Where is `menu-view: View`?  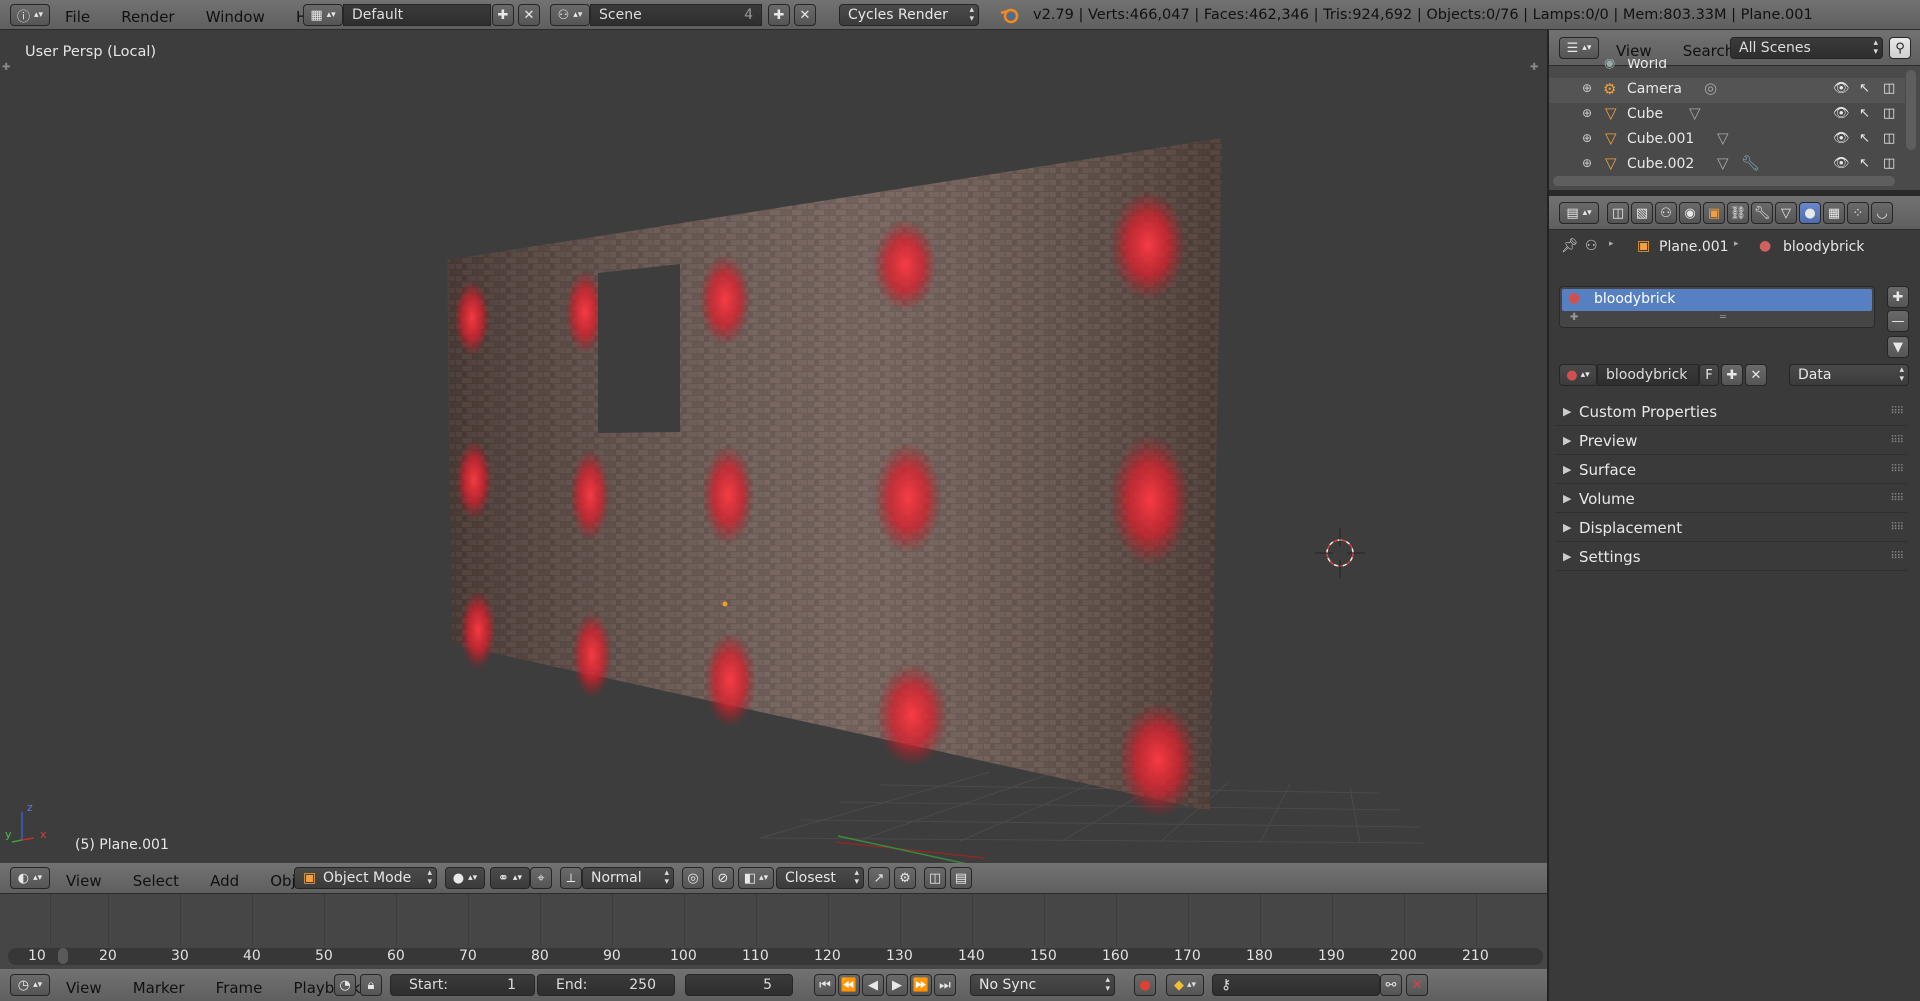 menu-view: View is located at coordinates (84, 881).